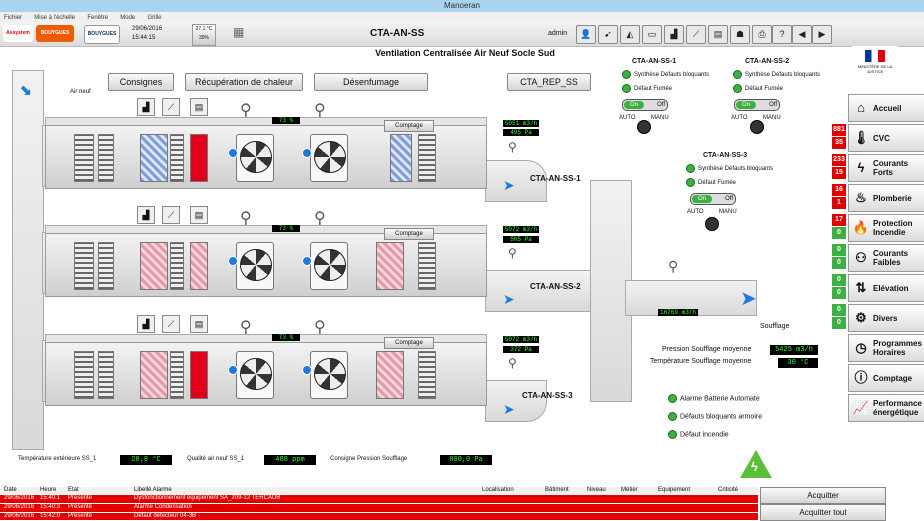 The image size is (924, 521). What do you see at coordinates (886, 228) in the screenshot?
I see `nav-fire: 🔥 Protection Incendie` at bounding box center [886, 228].